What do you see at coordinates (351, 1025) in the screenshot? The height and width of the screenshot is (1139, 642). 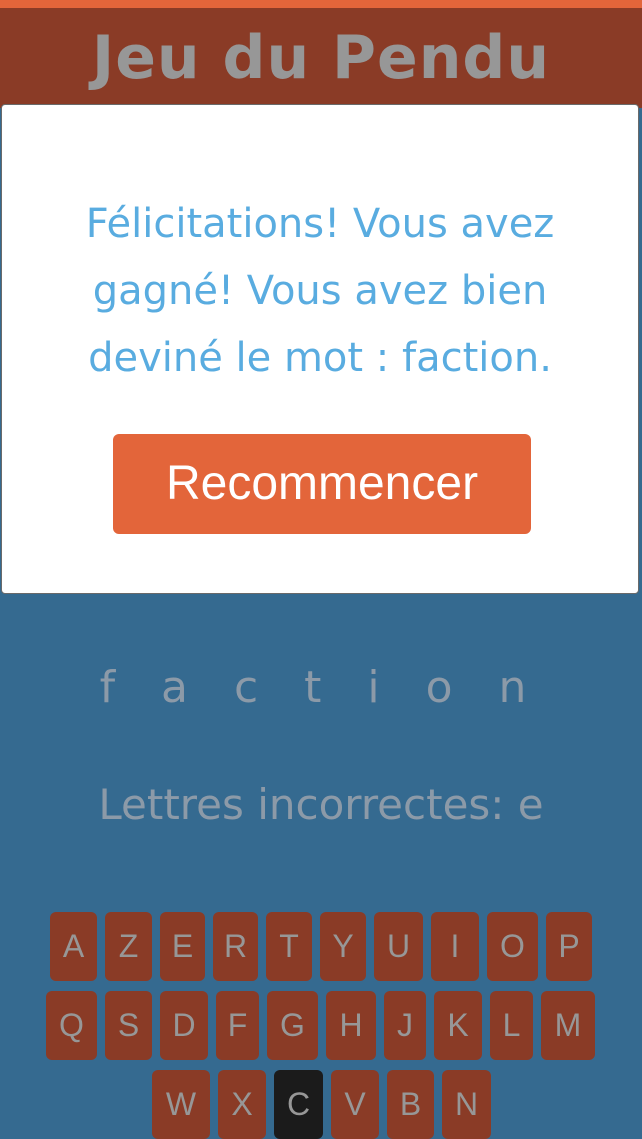 I see `key-h: H` at bounding box center [351, 1025].